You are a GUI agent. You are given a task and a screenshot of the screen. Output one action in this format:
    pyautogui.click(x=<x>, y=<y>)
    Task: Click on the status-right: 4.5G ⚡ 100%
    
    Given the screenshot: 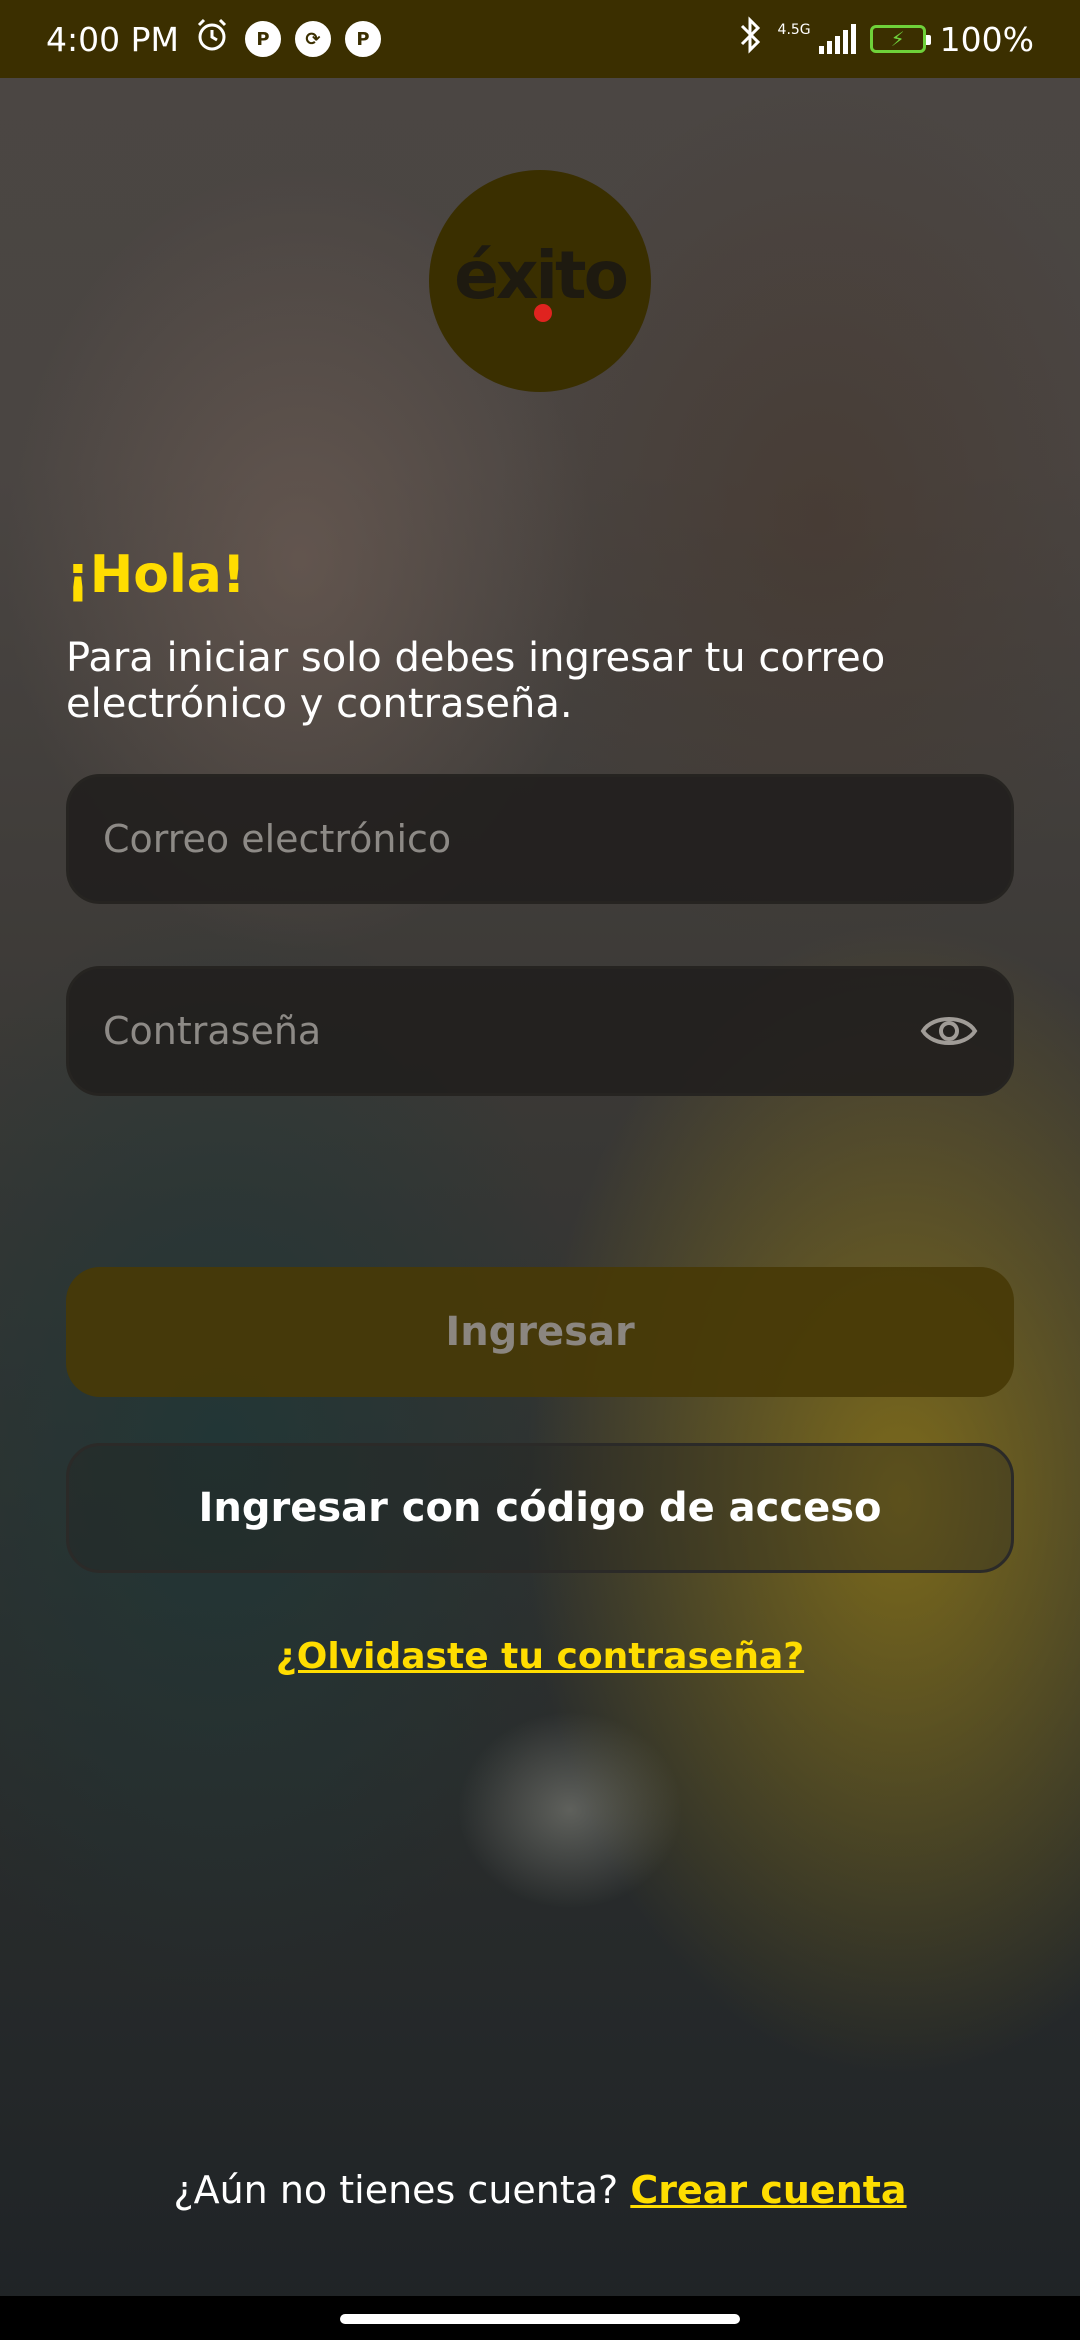 What is the action you would take?
    pyautogui.click(x=886, y=39)
    